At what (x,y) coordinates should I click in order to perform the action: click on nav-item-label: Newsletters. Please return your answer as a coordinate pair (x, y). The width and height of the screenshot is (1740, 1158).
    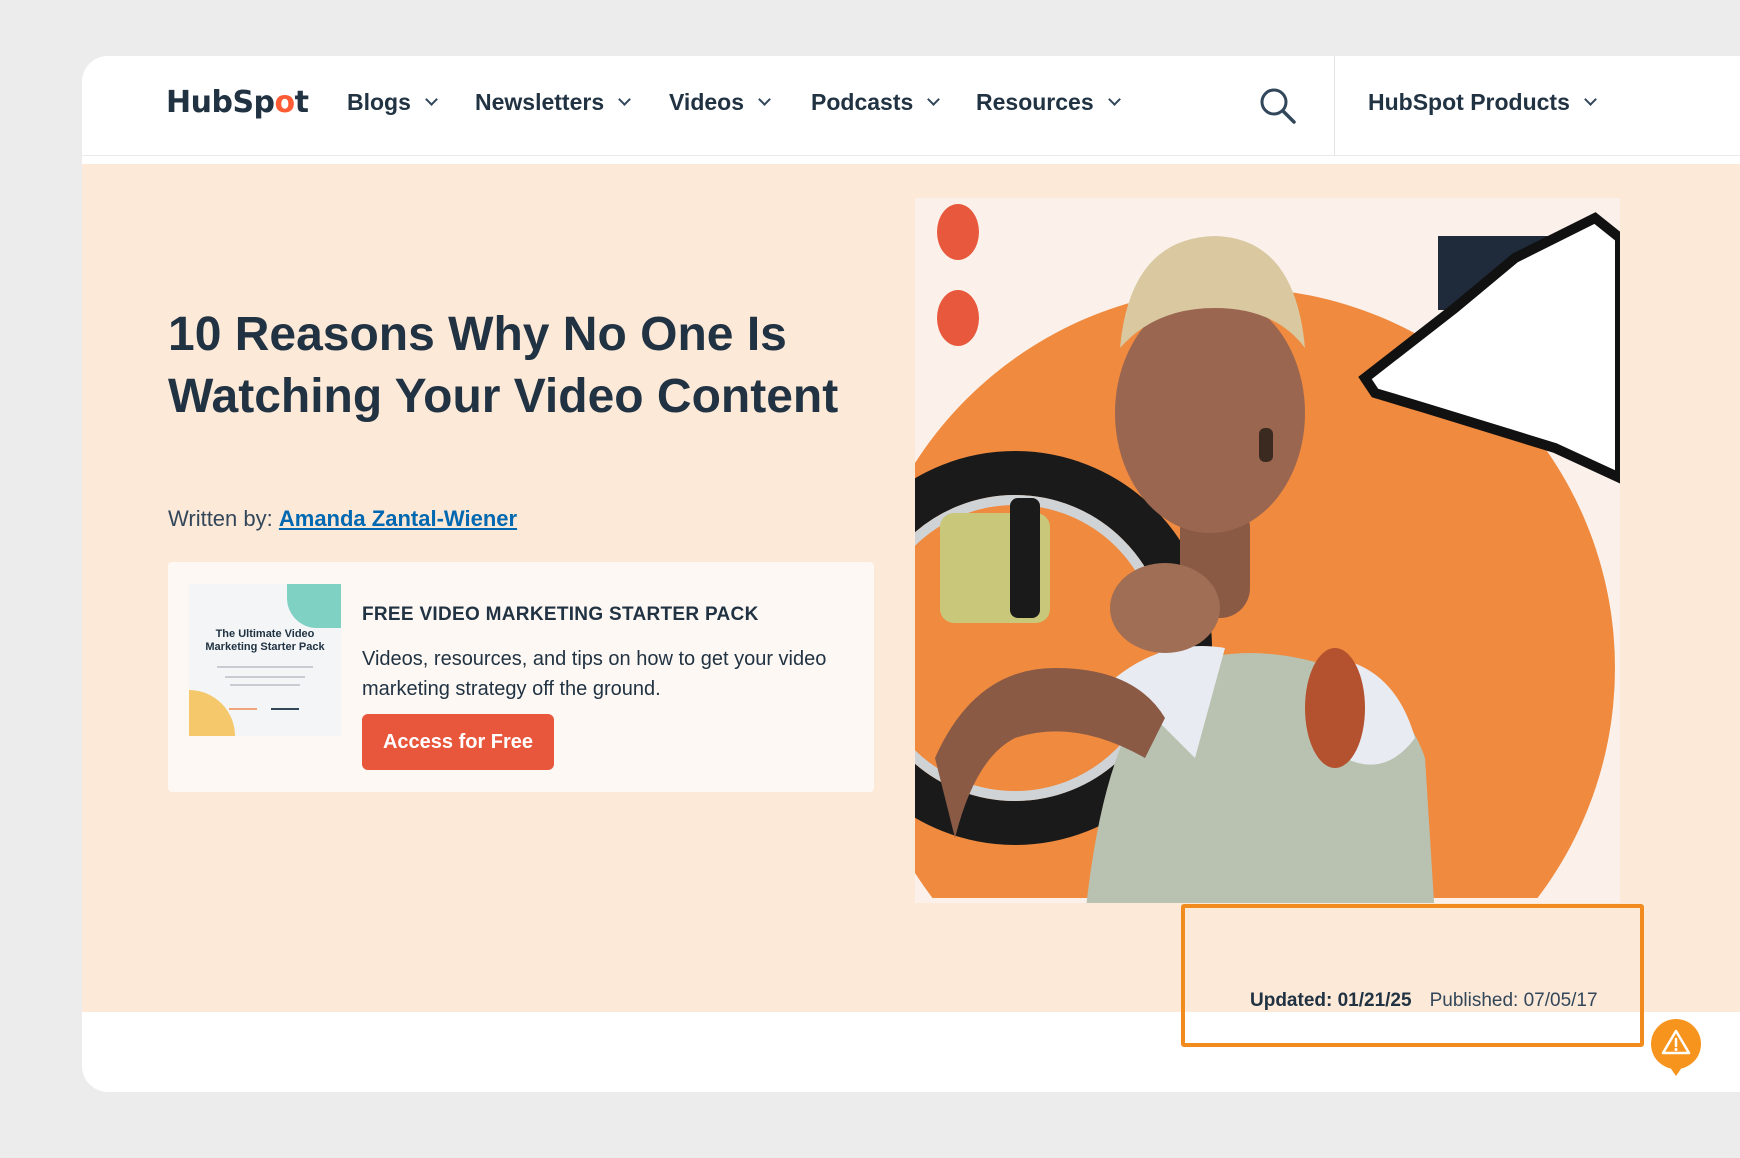
    Looking at the image, I should click on (540, 102).